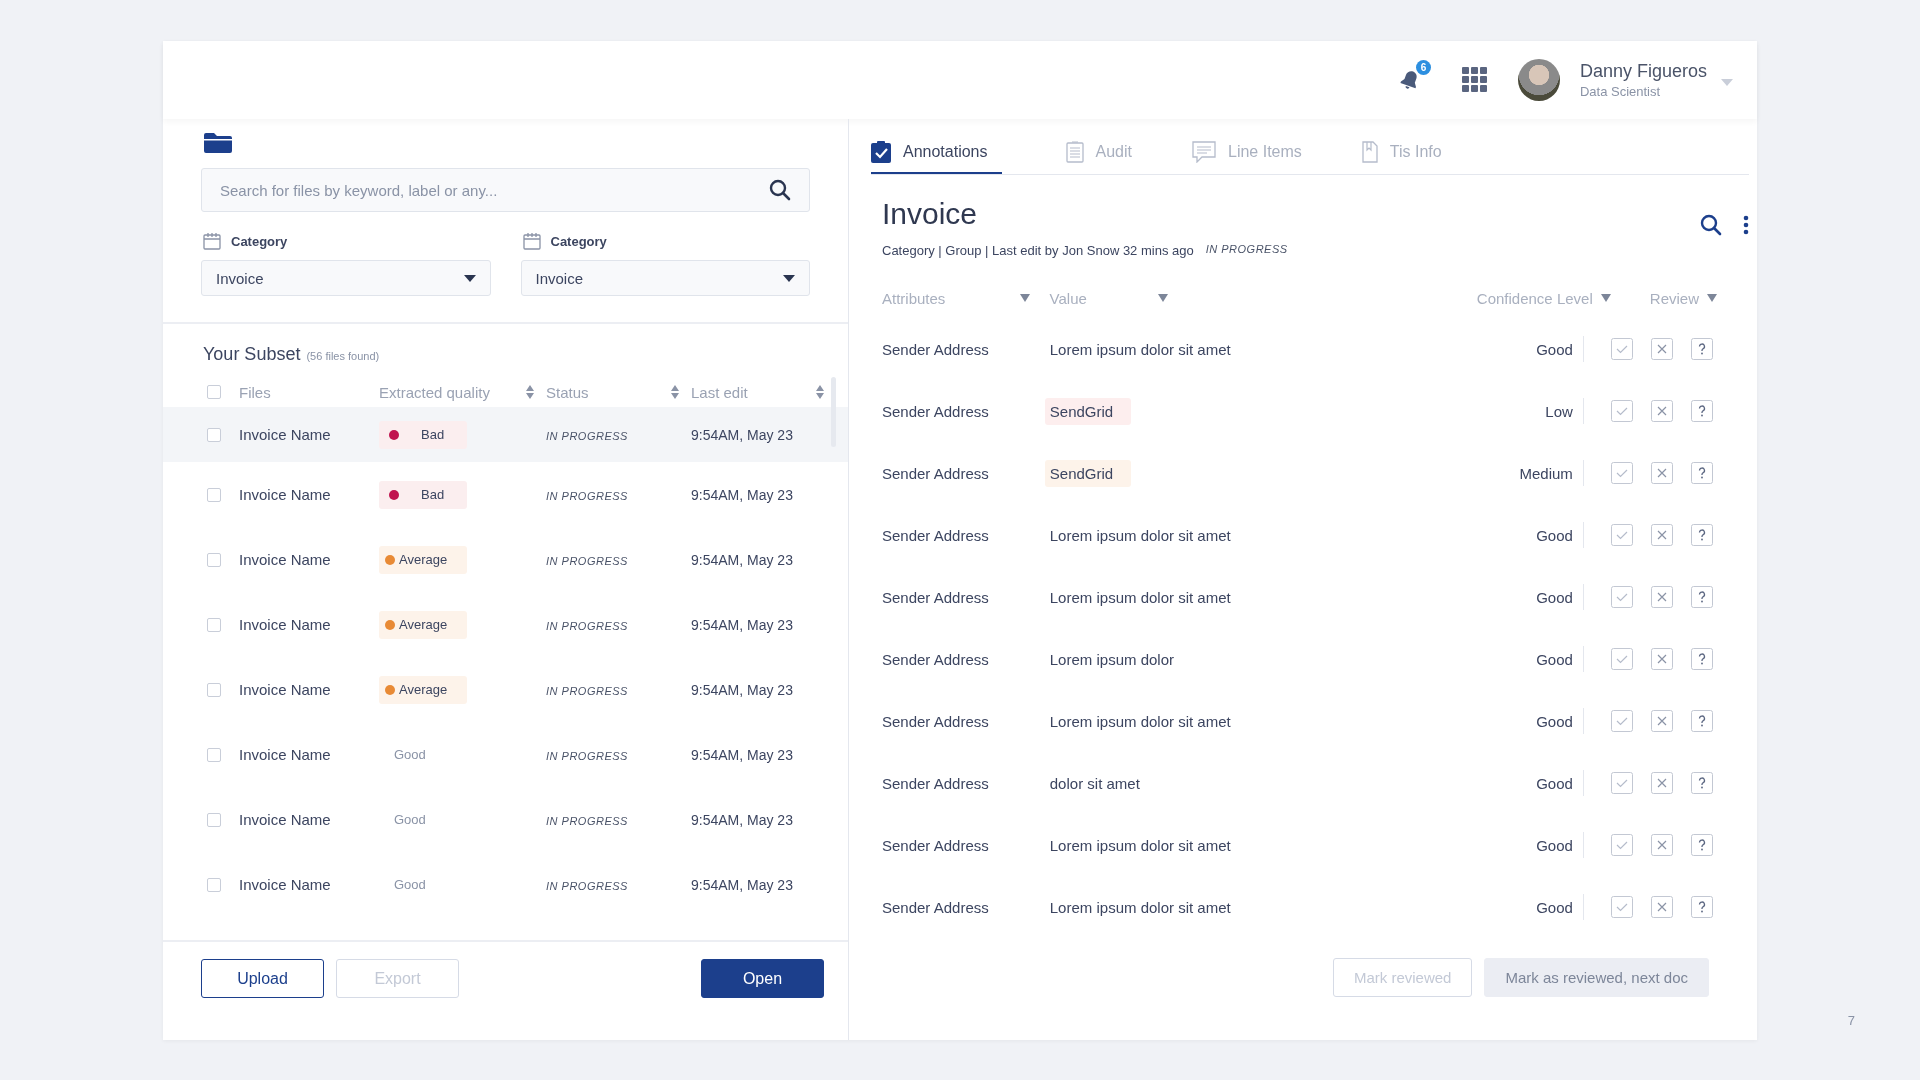 The width and height of the screenshot is (1920, 1080). What do you see at coordinates (1746, 225) in the screenshot?
I see `more-options-icon` at bounding box center [1746, 225].